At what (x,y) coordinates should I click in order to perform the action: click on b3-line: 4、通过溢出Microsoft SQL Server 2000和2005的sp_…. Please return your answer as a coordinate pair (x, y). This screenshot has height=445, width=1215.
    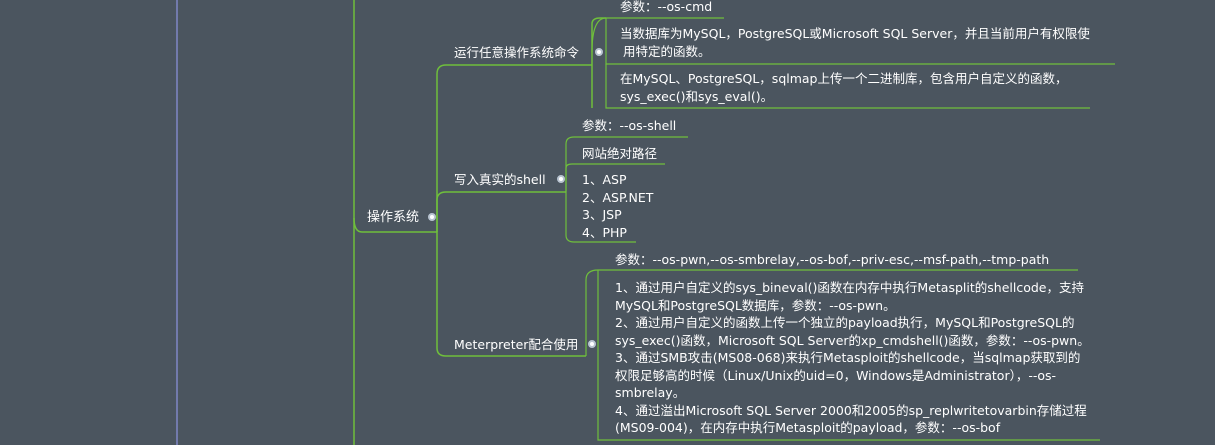
    Looking at the image, I should click on (851, 410).